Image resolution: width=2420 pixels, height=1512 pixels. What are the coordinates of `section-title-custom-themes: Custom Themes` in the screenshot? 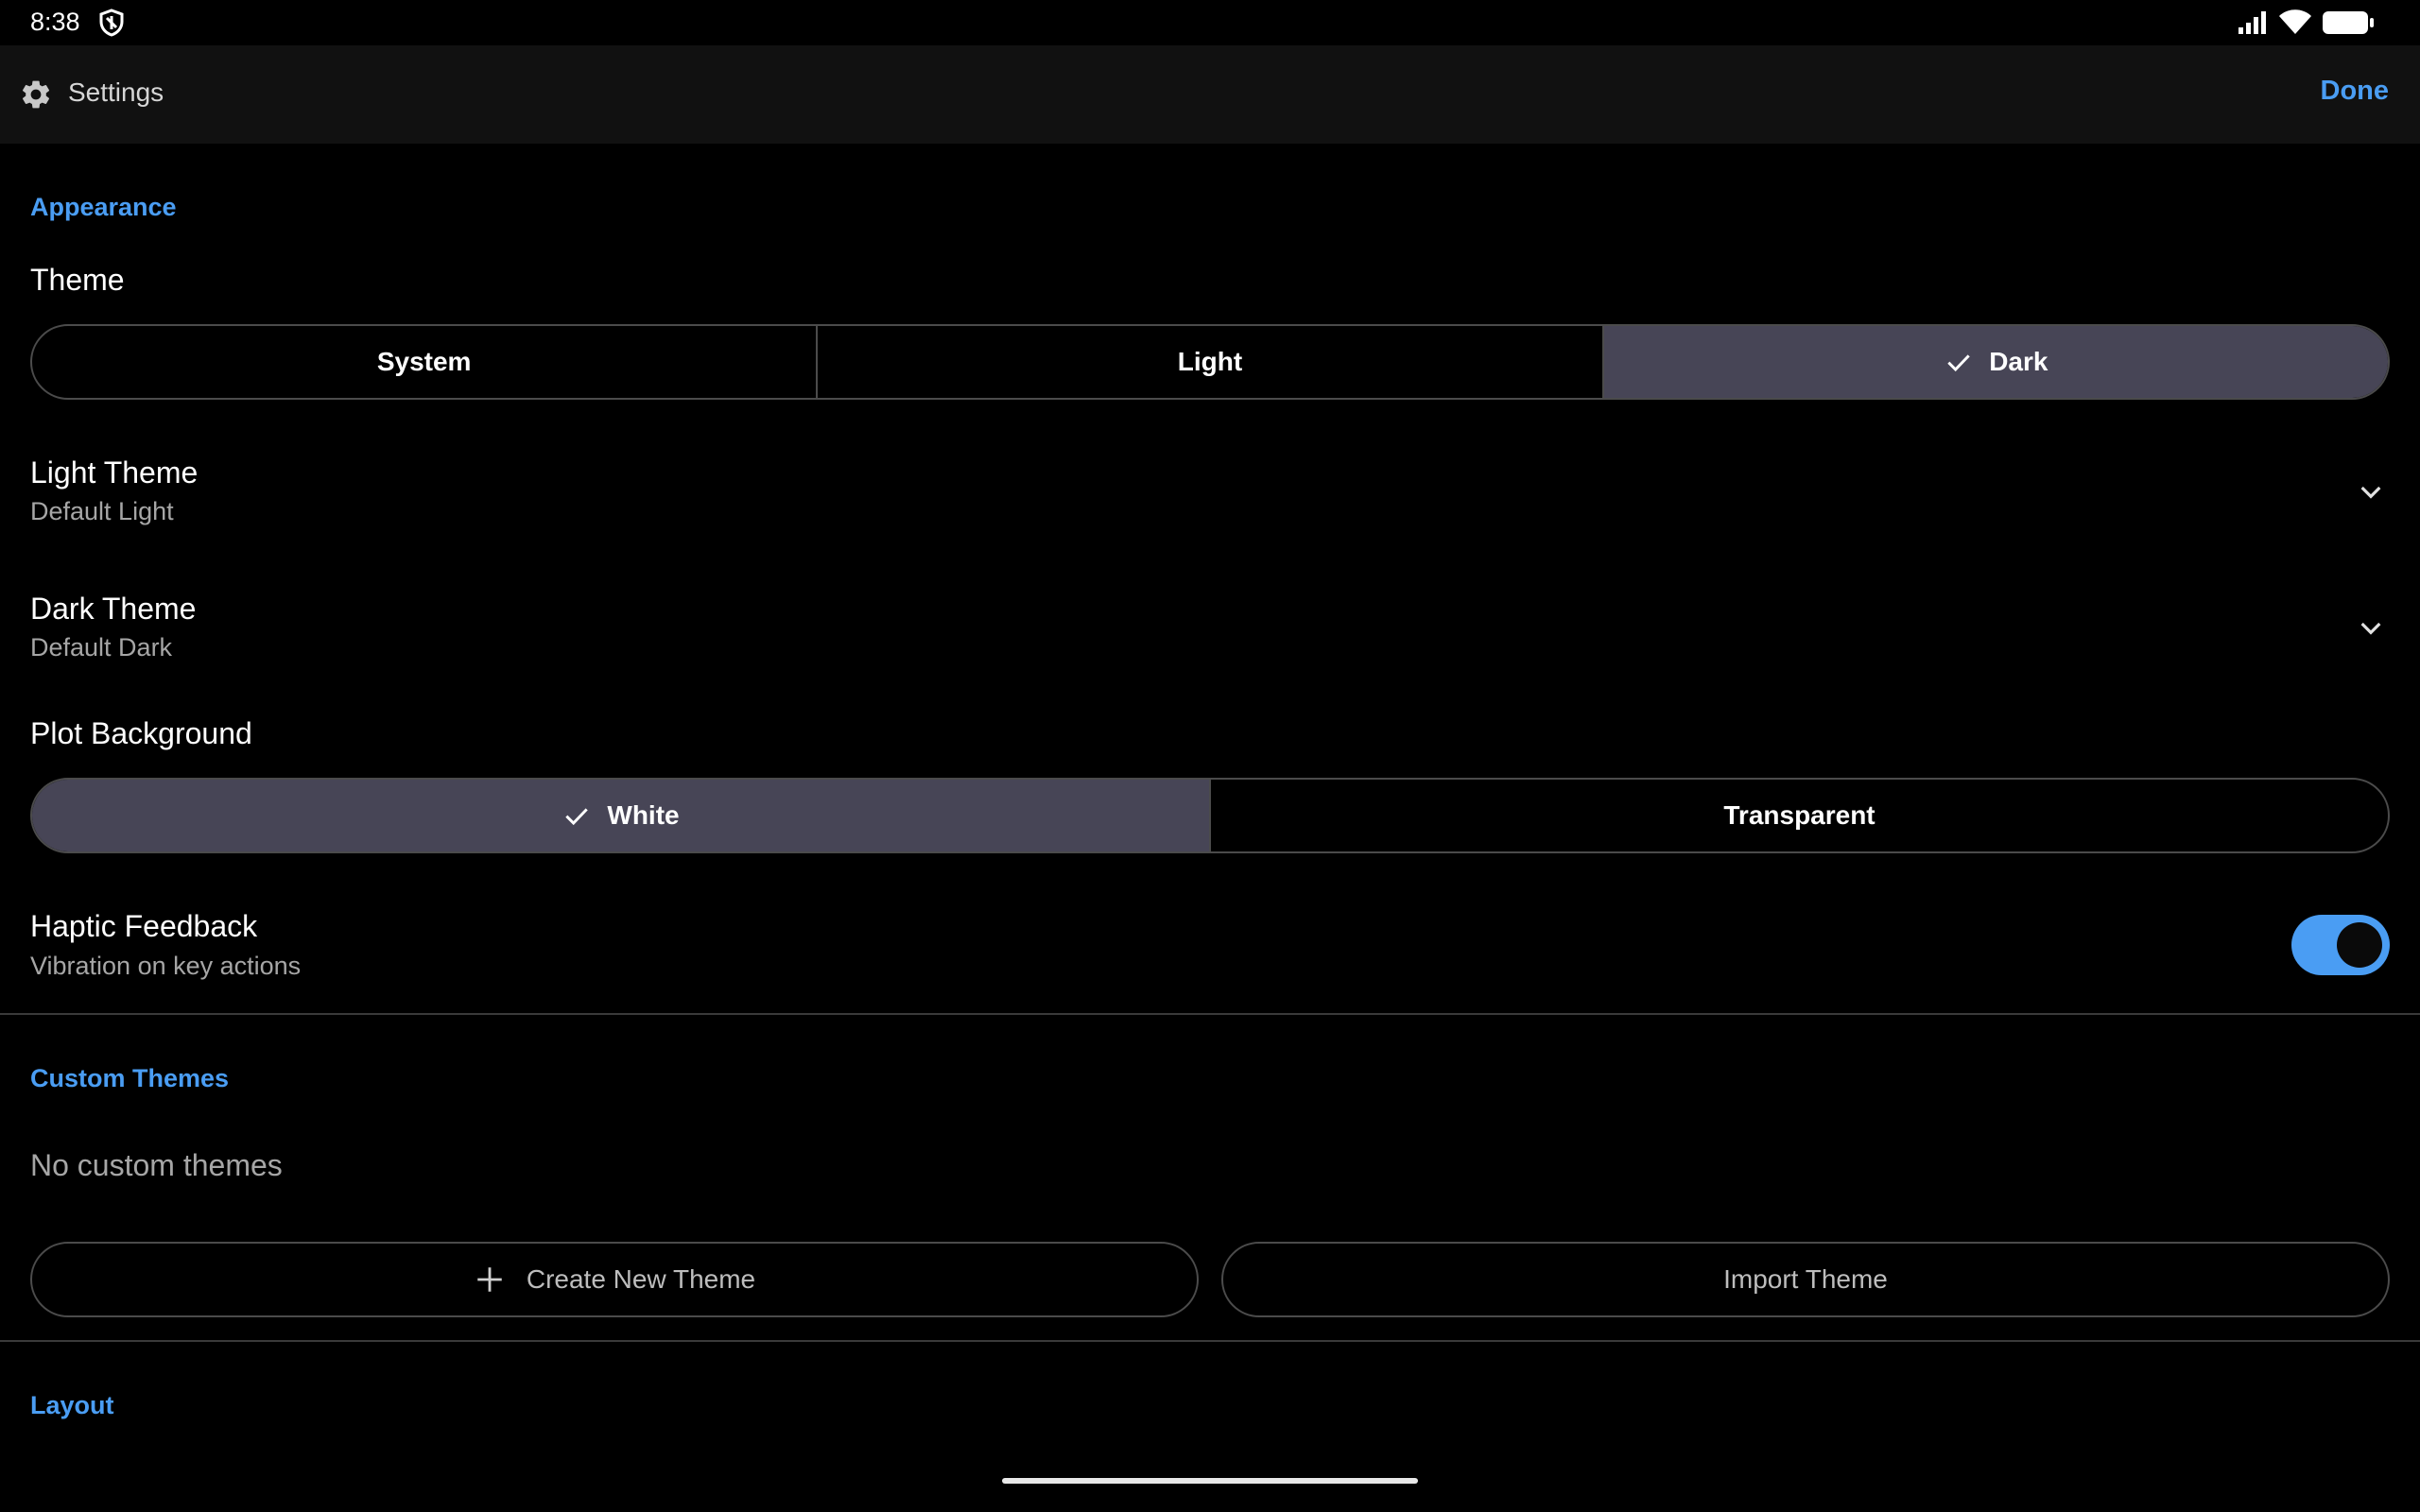 It's located at (130, 1078).